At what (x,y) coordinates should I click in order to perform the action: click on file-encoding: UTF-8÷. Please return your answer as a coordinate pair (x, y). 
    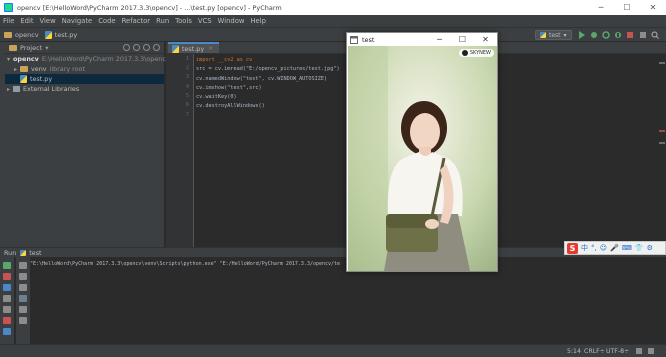
    Looking at the image, I should click on (617, 351).